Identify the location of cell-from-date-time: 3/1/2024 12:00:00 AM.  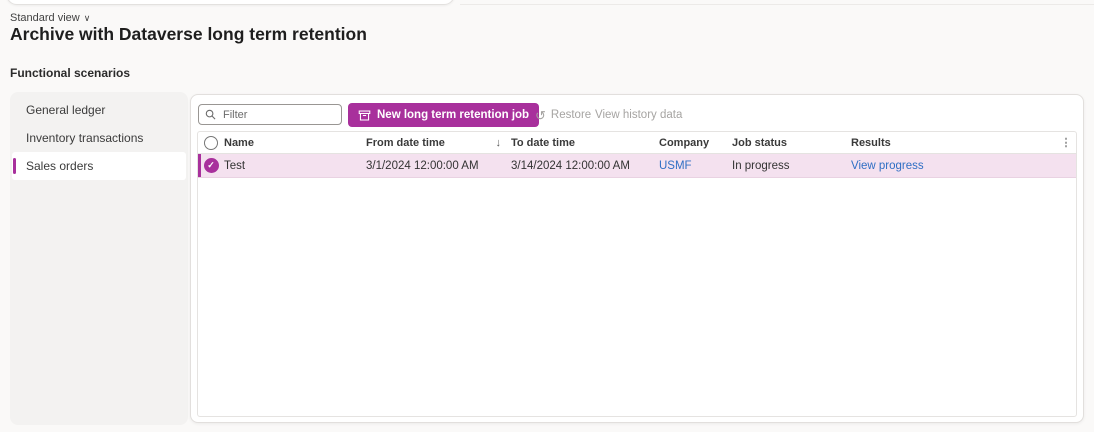
(438, 166).